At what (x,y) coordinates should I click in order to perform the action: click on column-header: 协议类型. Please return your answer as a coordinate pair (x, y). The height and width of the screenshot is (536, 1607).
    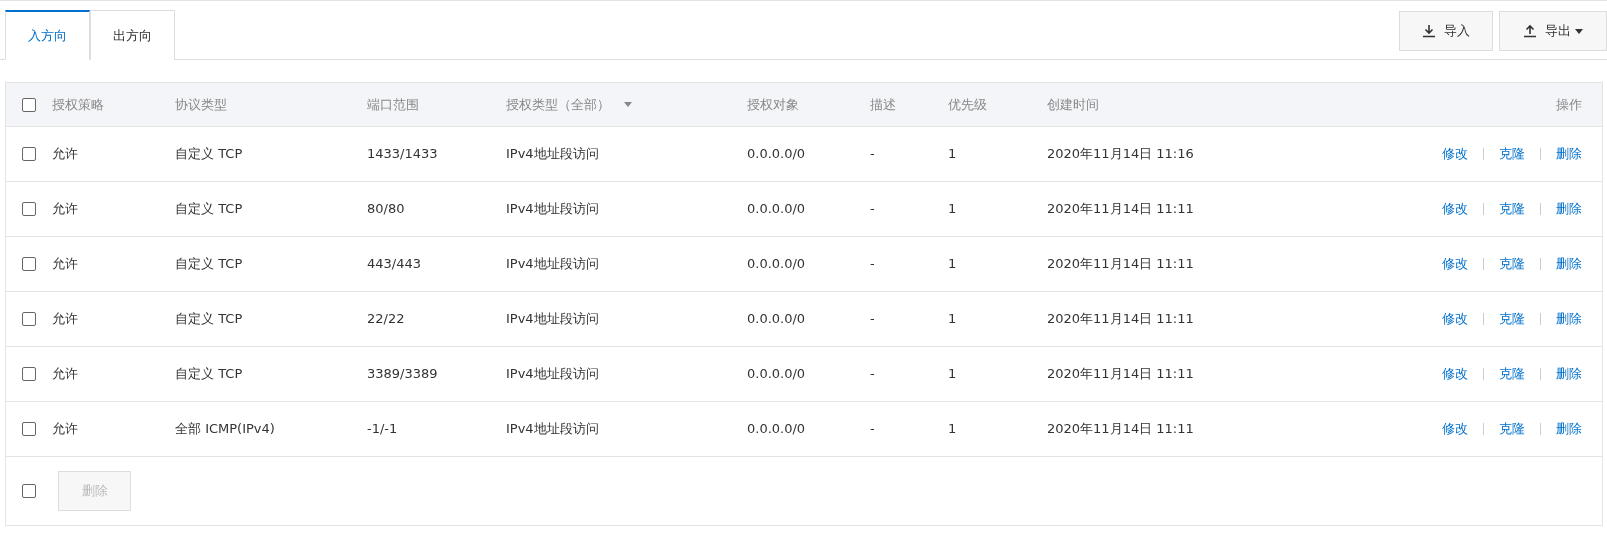
    Looking at the image, I should click on (201, 104).